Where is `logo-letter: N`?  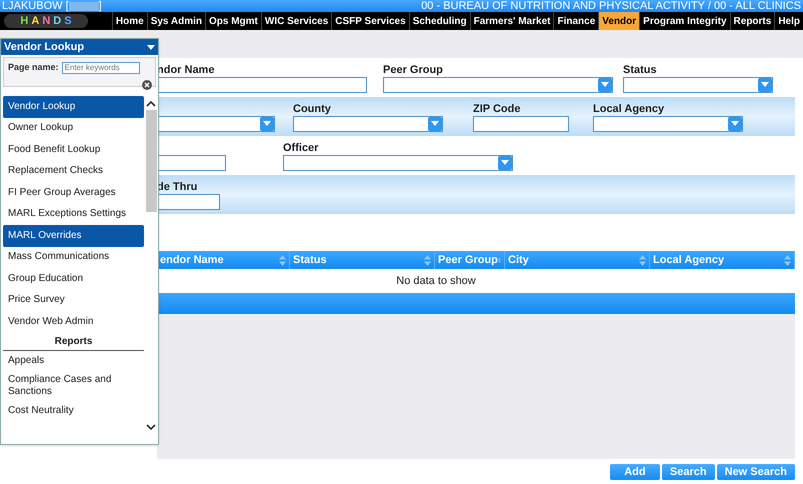
logo-letter: N is located at coordinates (46, 21).